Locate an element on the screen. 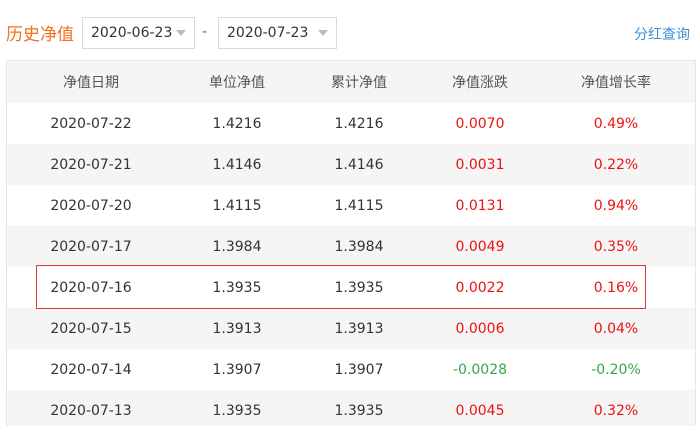  table-row: 2020-07-15 1.3913 1.3913 0.0006 0.04% is located at coordinates (351, 328).